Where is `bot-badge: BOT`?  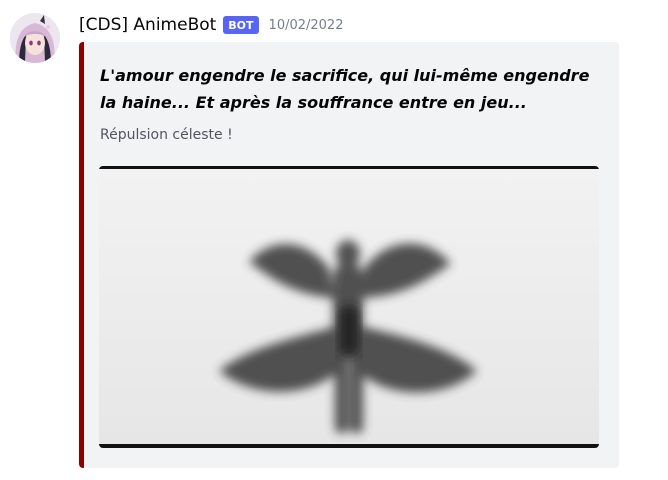 bot-badge: BOT is located at coordinates (241, 25).